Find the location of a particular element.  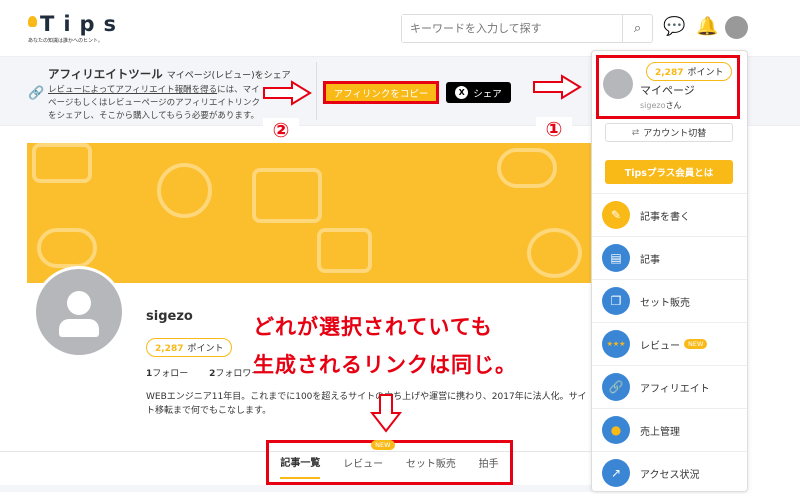

menu-item-reviews: ★★★ レビュー NEW is located at coordinates (669, 343).